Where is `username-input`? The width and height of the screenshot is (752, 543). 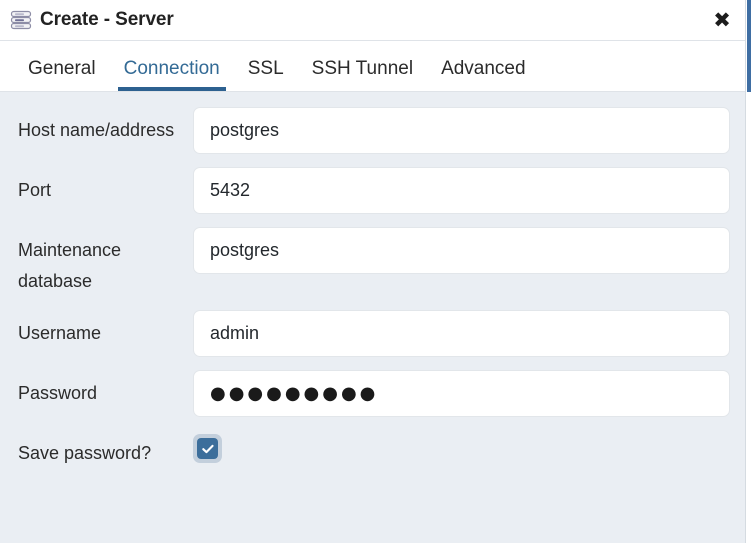
username-input is located at coordinates (461, 333).